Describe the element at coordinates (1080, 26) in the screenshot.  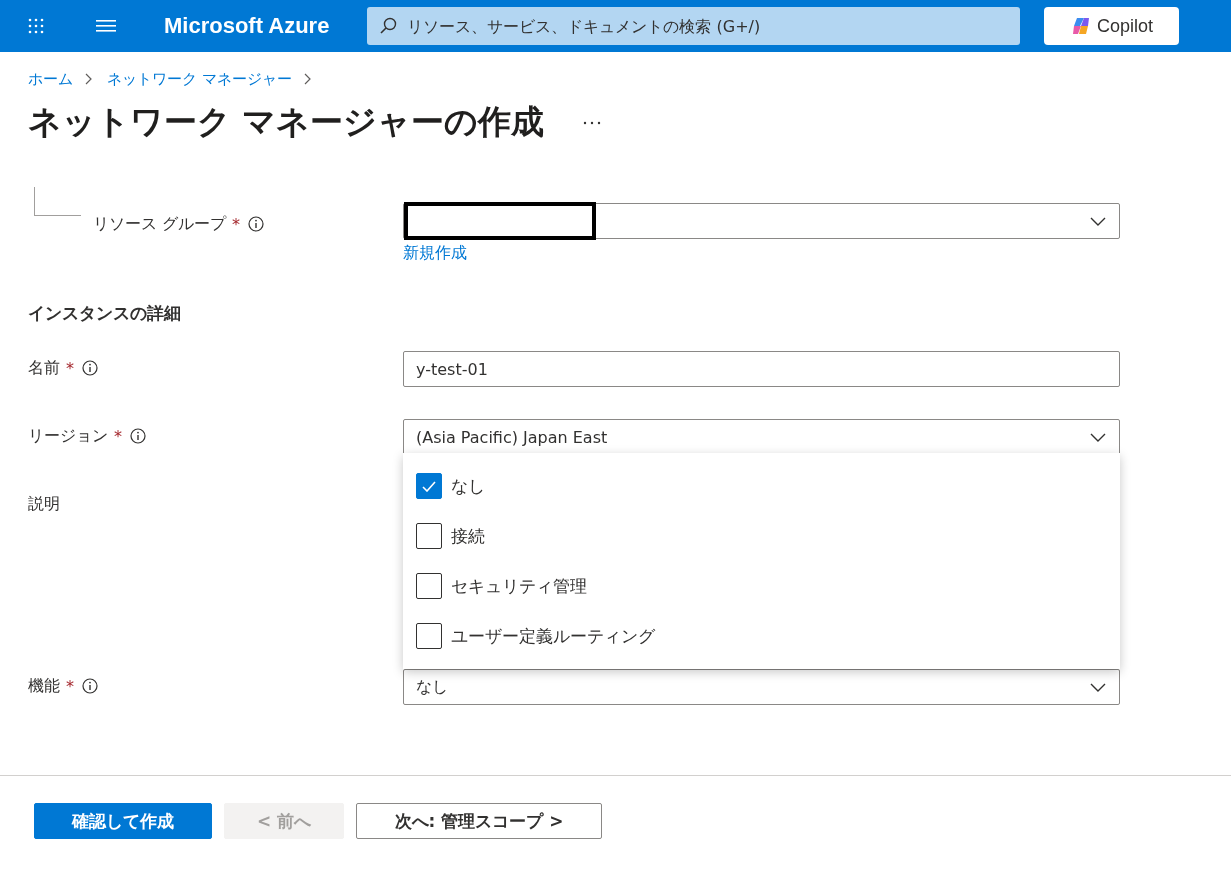
I see `copilot-icon` at that location.